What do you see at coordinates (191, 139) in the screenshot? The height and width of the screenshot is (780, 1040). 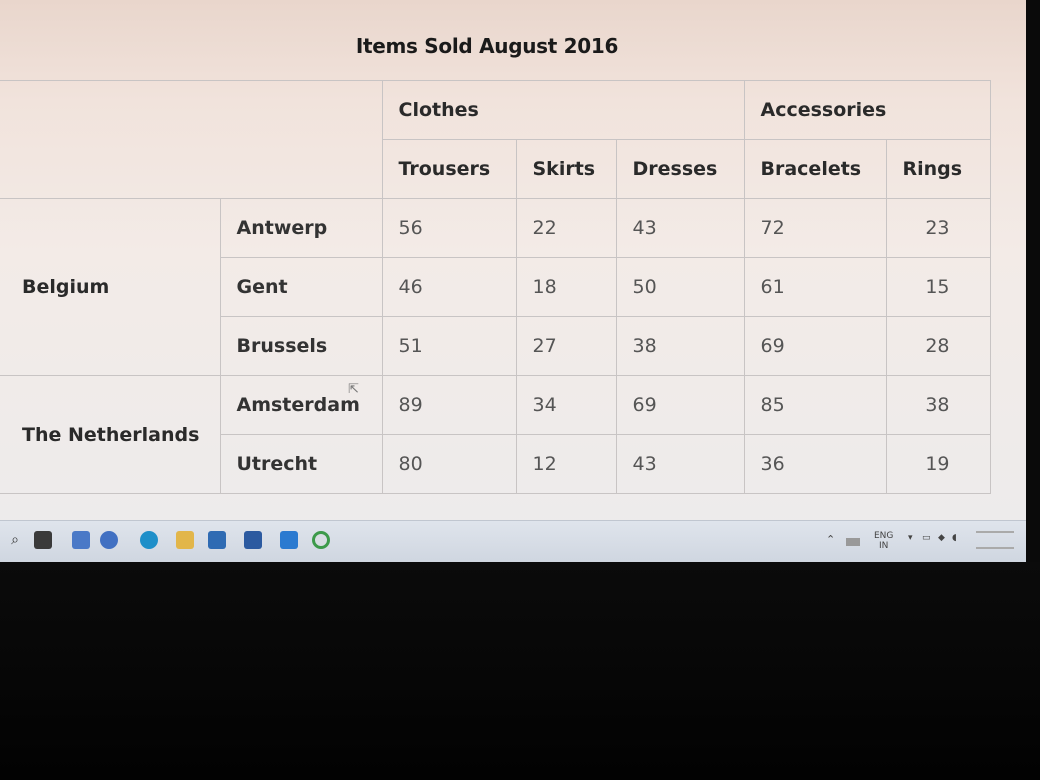 I see `empty-corner-cell` at bounding box center [191, 139].